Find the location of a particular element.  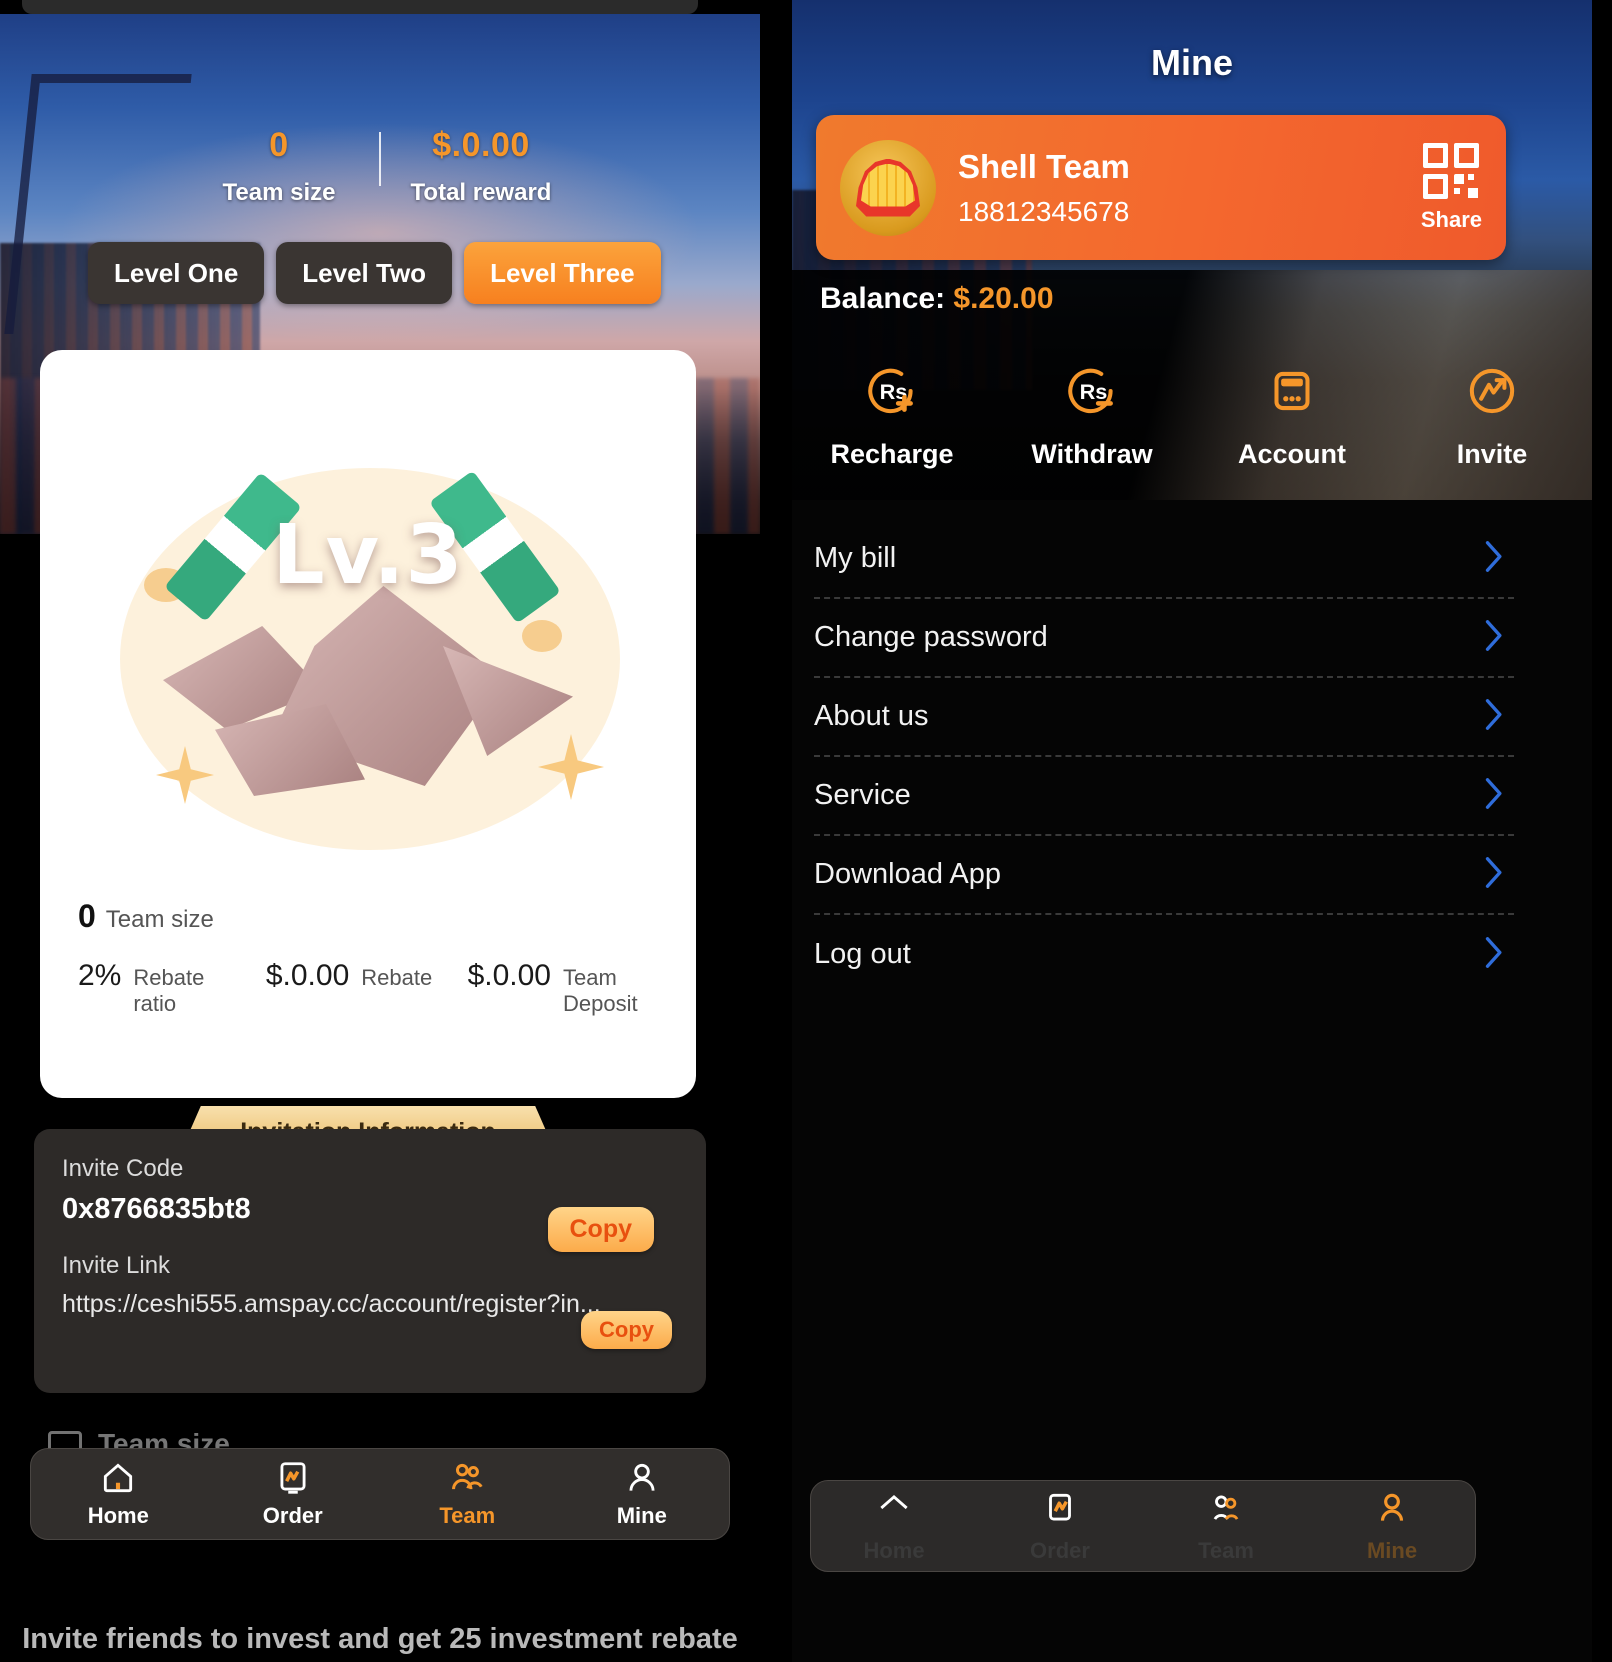

rupee-minus-icon: Rs is located at coordinates (1092, 397).